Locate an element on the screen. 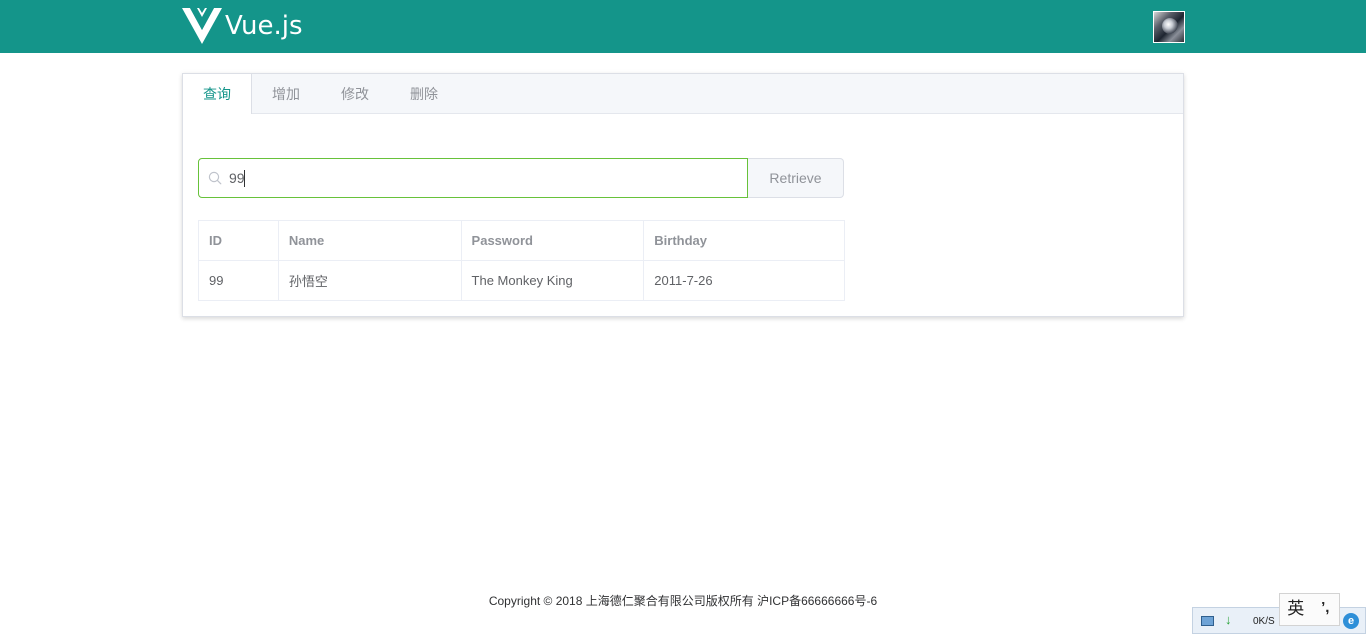 Image resolution: width=1366 pixels, height=634 pixels. user-avatar is located at coordinates (1169, 27).